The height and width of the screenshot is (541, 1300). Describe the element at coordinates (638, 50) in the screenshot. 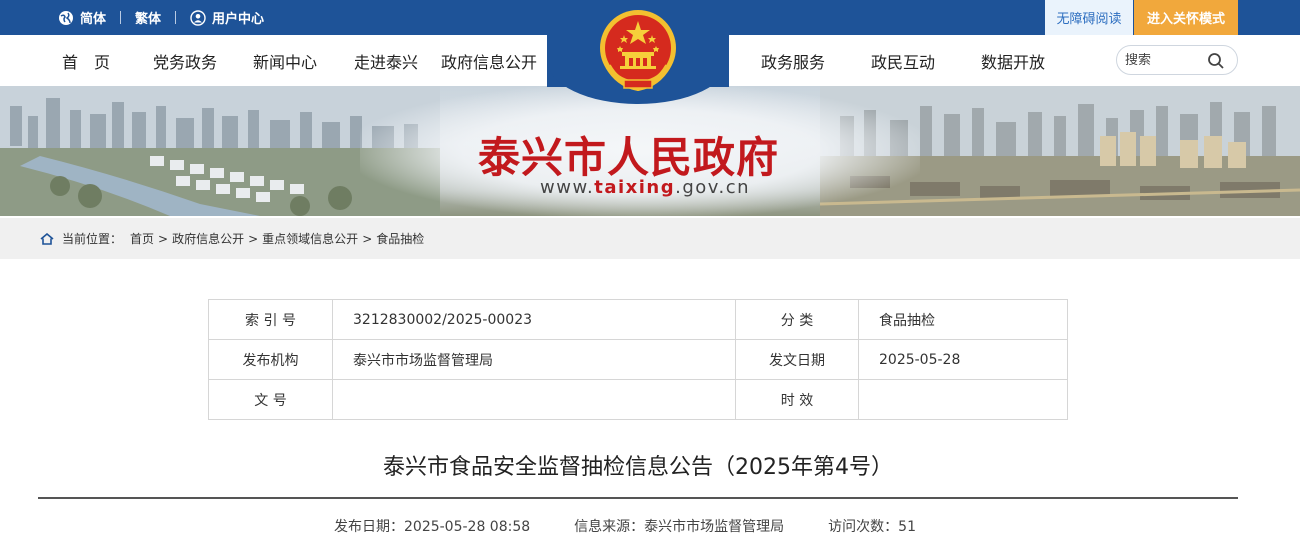

I see `national-emblem-logo` at that location.